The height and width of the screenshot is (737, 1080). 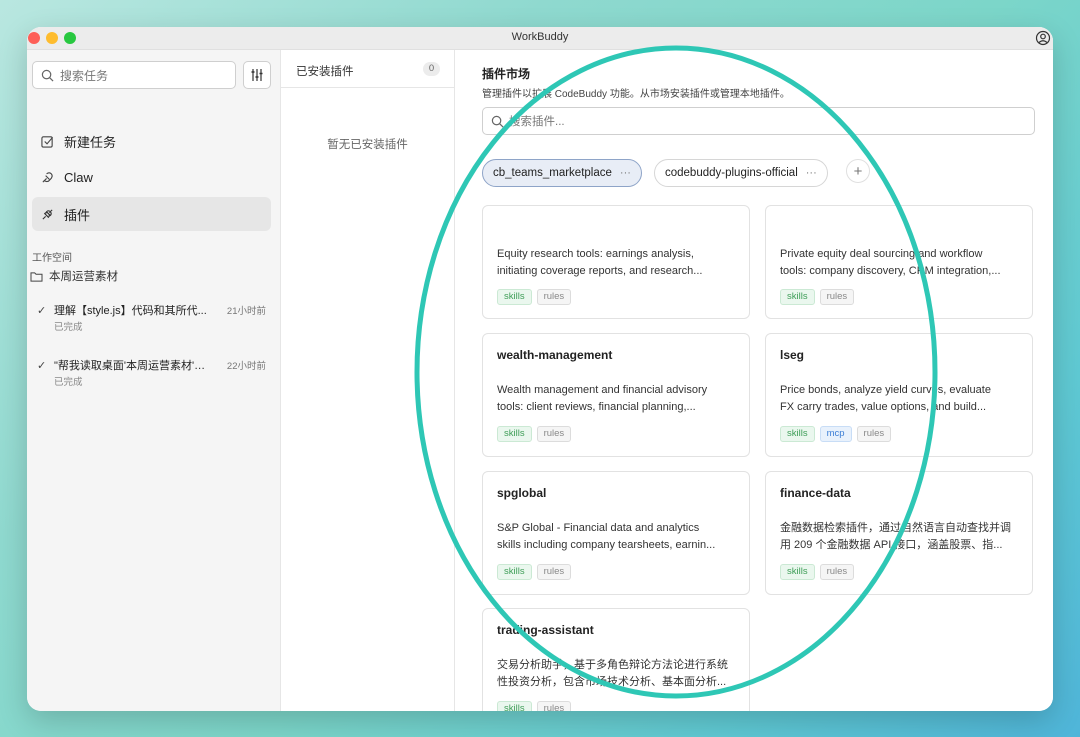 What do you see at coordinates (431, 69) in the screenshot?
I see `installed-count-badge: 0` at bounding box center [431, 69].